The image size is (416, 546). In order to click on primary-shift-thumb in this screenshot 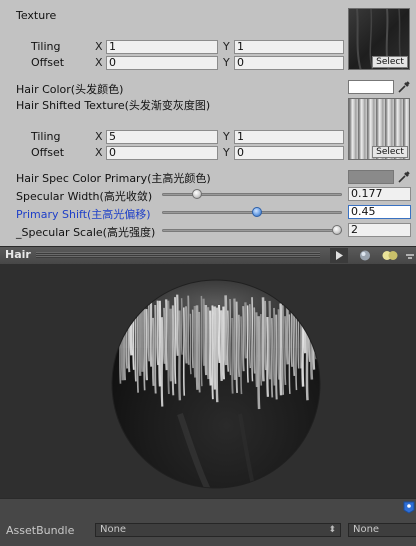, I will do `click(257, 212)`.